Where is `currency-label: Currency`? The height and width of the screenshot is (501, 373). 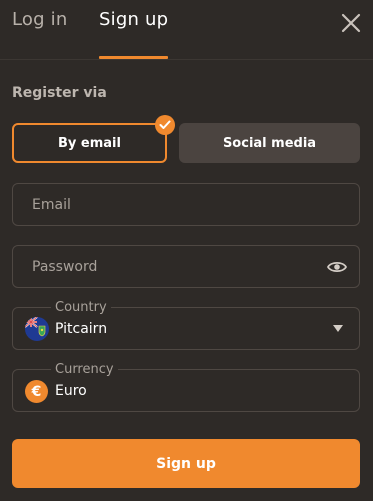 currency-label: Currency is located at coordinates (84, 369).